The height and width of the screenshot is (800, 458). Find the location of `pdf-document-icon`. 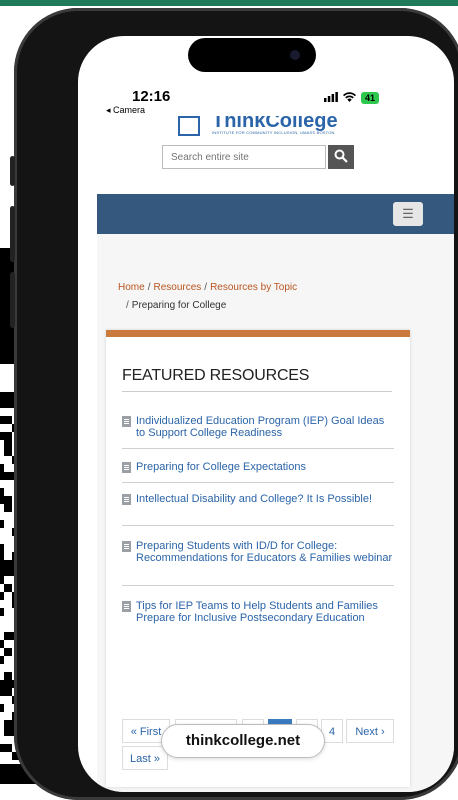

pdf-document-icon is located at coordinates (126, 499).